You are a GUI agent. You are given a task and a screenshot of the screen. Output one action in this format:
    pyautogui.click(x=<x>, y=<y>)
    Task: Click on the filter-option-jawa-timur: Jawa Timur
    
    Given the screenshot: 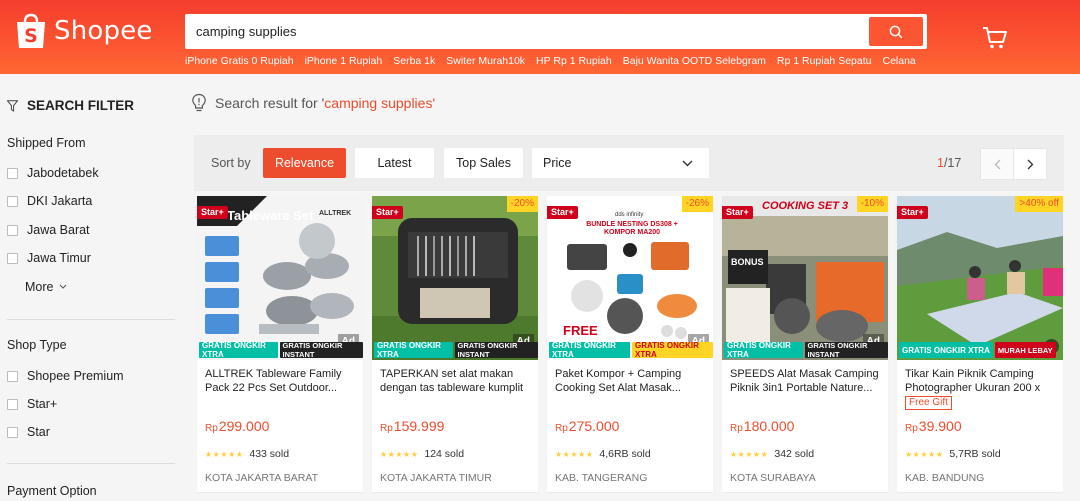 What is the action you would take?
    pyautogui.click(x=49, y=258)
    